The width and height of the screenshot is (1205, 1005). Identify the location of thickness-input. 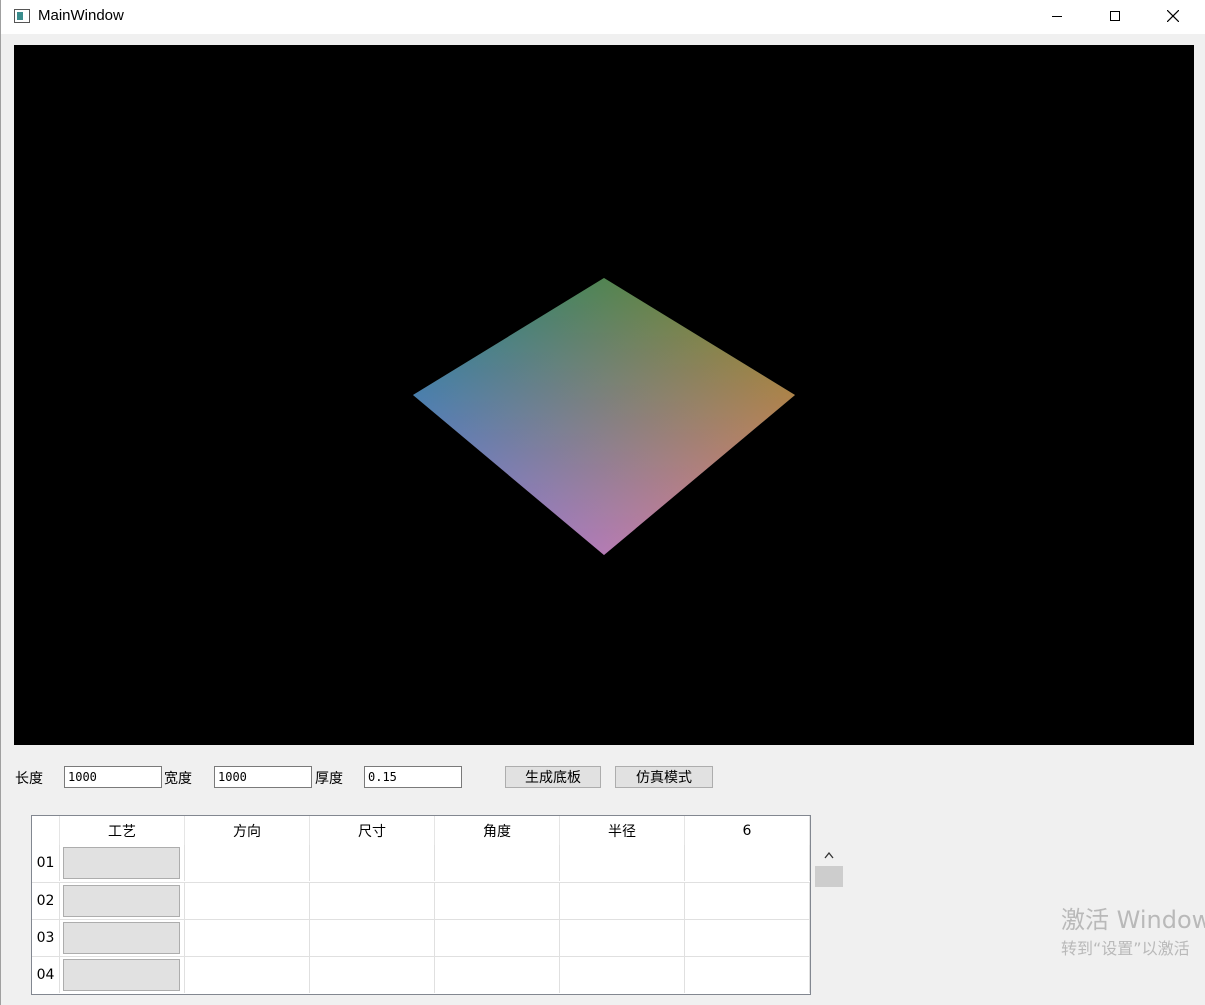
(413, 777).